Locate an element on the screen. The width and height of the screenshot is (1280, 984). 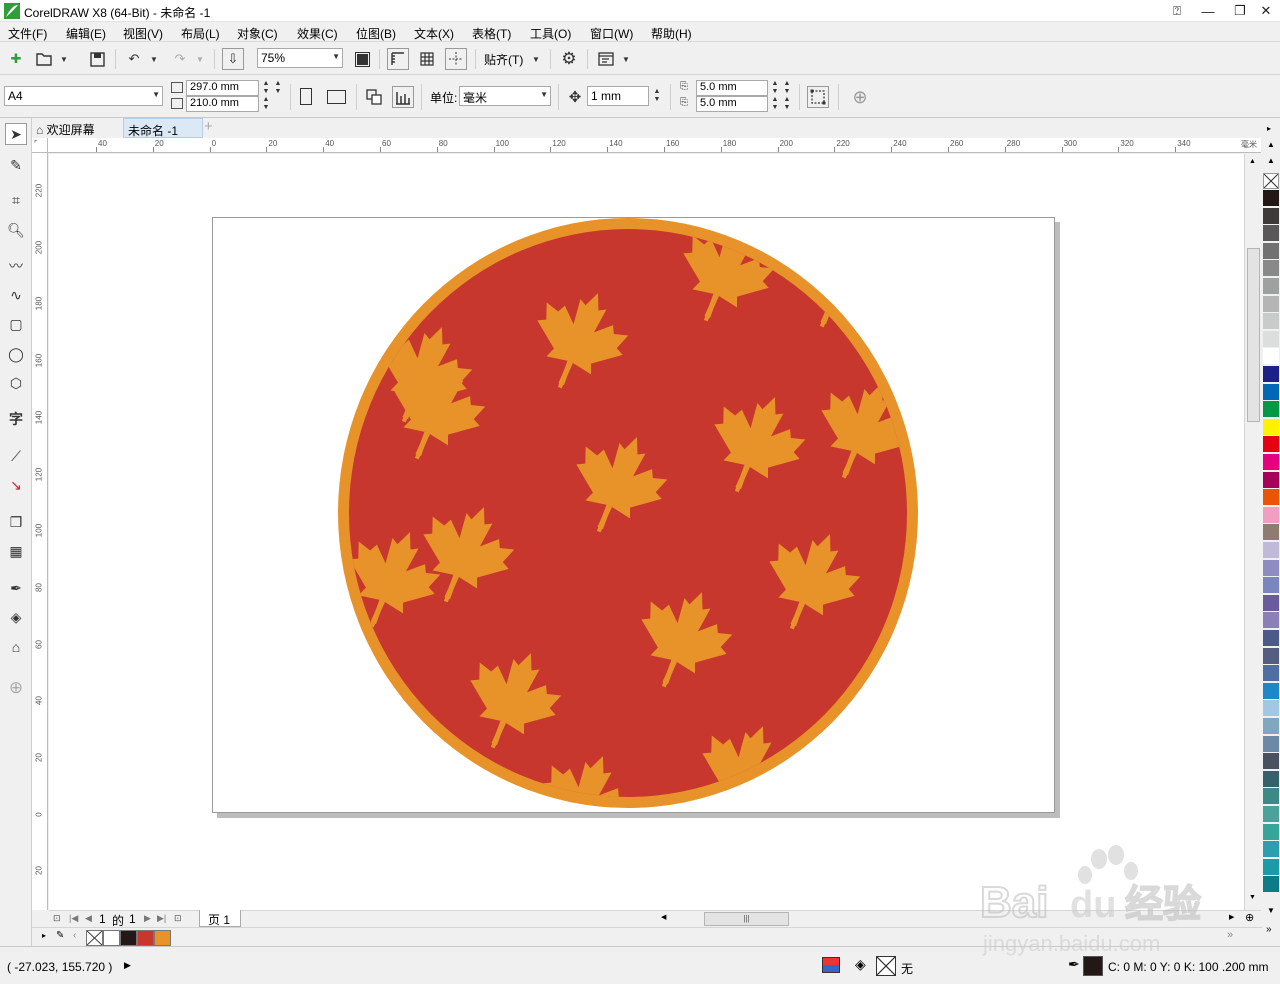
landscape-icon is located at coordinates (336, 97).